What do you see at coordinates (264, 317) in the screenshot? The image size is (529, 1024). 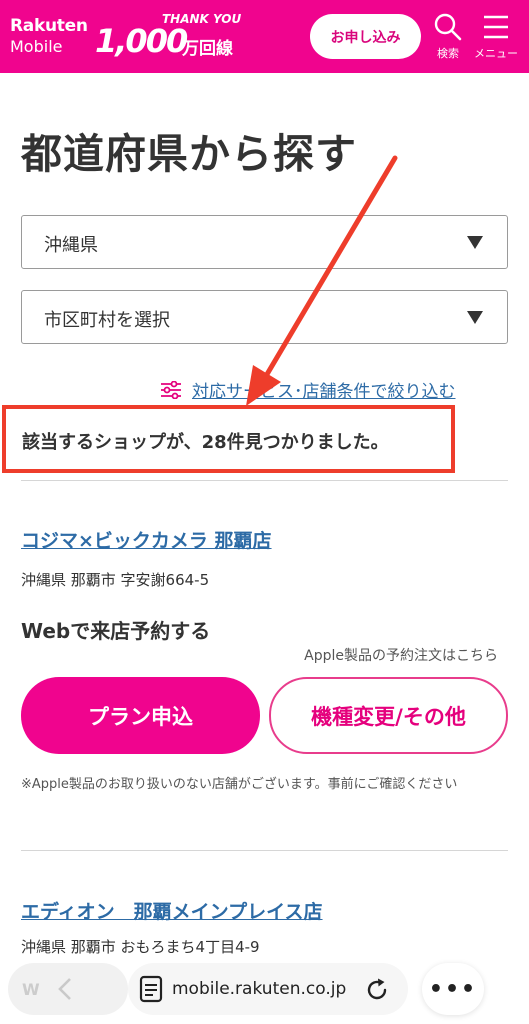 I see `city-select: 市区町村を選択` at bounding box center [264, 317].